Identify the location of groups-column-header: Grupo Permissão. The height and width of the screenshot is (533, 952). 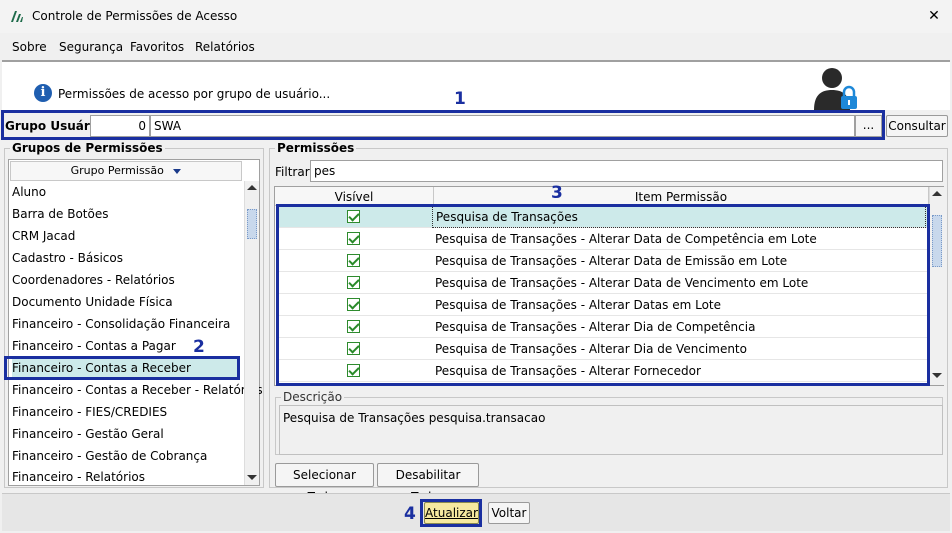
(126, 171).